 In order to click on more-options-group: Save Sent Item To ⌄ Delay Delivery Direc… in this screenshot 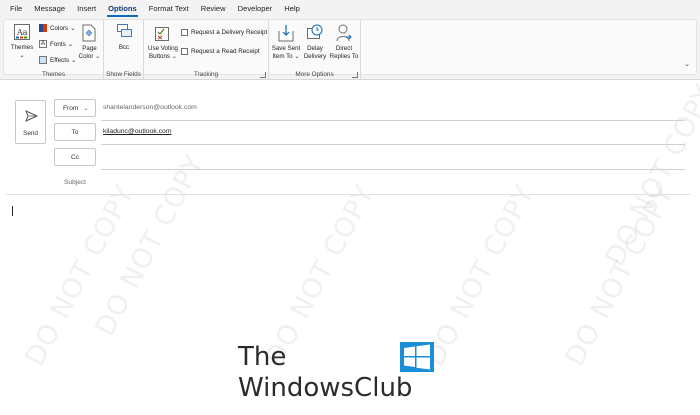, I will do `click(315, 49)`.